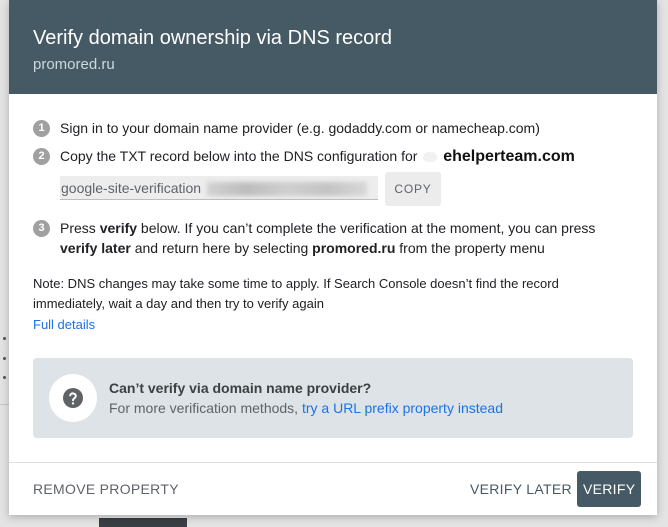 Image resolution: width=668 pixels, height=527 pixels. I want to click on dialog-title: Verify domain ownership via DNS record, so click(213, 38).